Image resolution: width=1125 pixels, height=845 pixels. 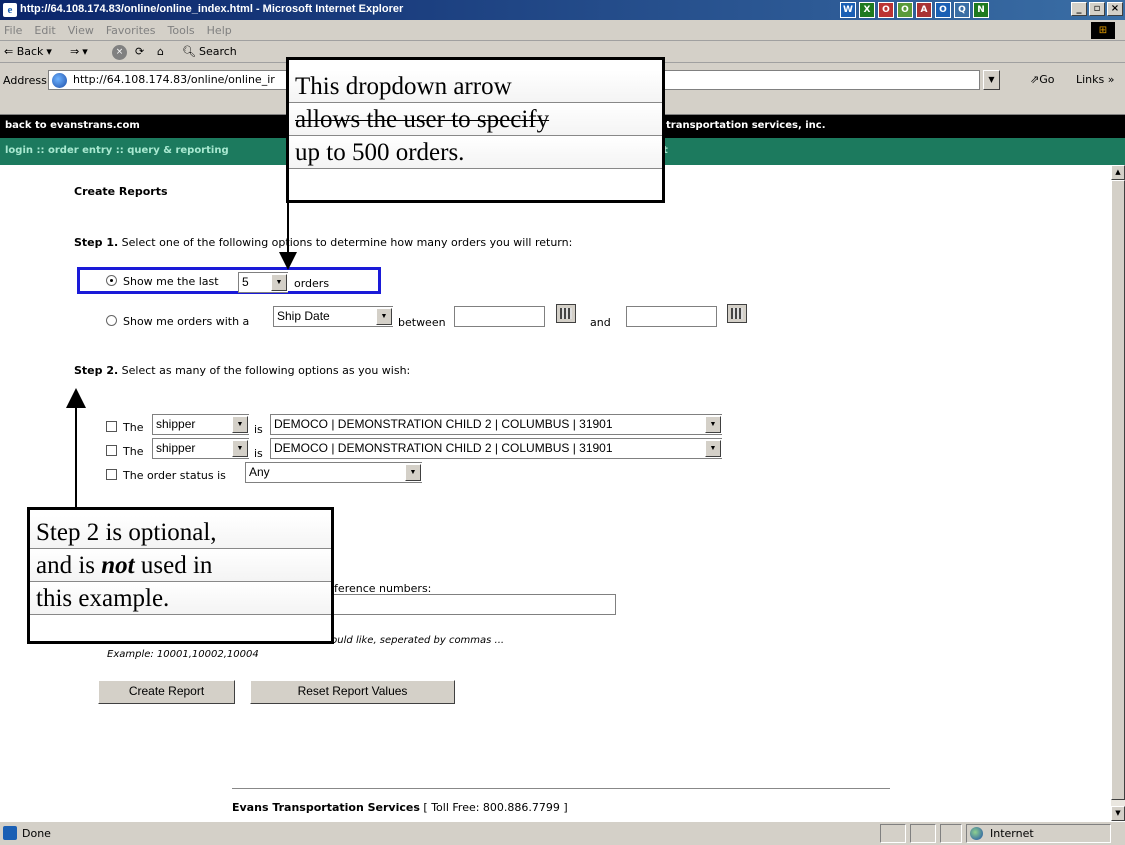 What do you see at coordinates (181, 355) in the screenshot?
I see `callout-arrows` at bounding box center [181, 355].